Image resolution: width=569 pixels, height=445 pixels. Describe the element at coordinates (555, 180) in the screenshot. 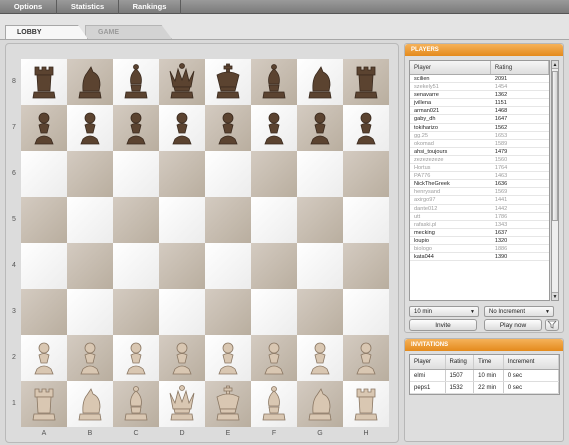

I see `players-scrollbar: ▲ ▼` at that location.